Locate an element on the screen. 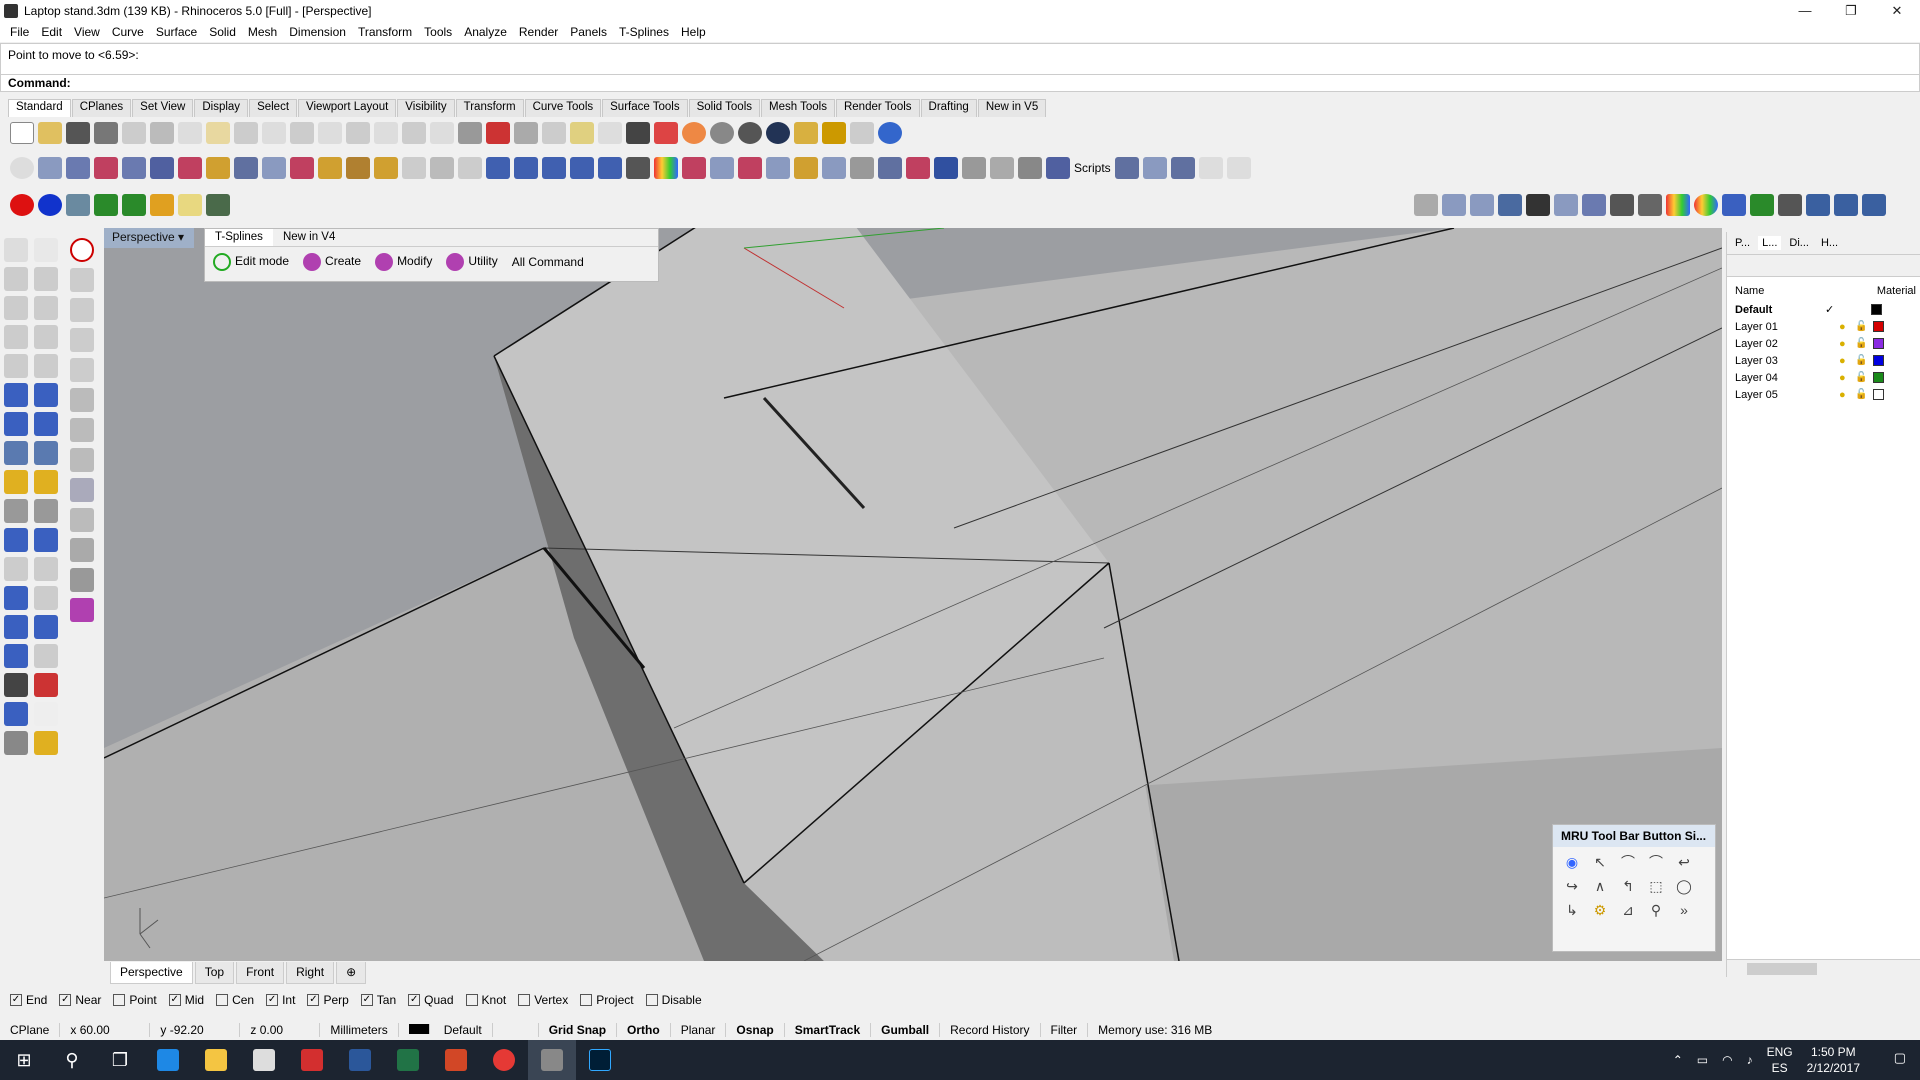  t-tool-3-icon is located at coordinates (82, 340).